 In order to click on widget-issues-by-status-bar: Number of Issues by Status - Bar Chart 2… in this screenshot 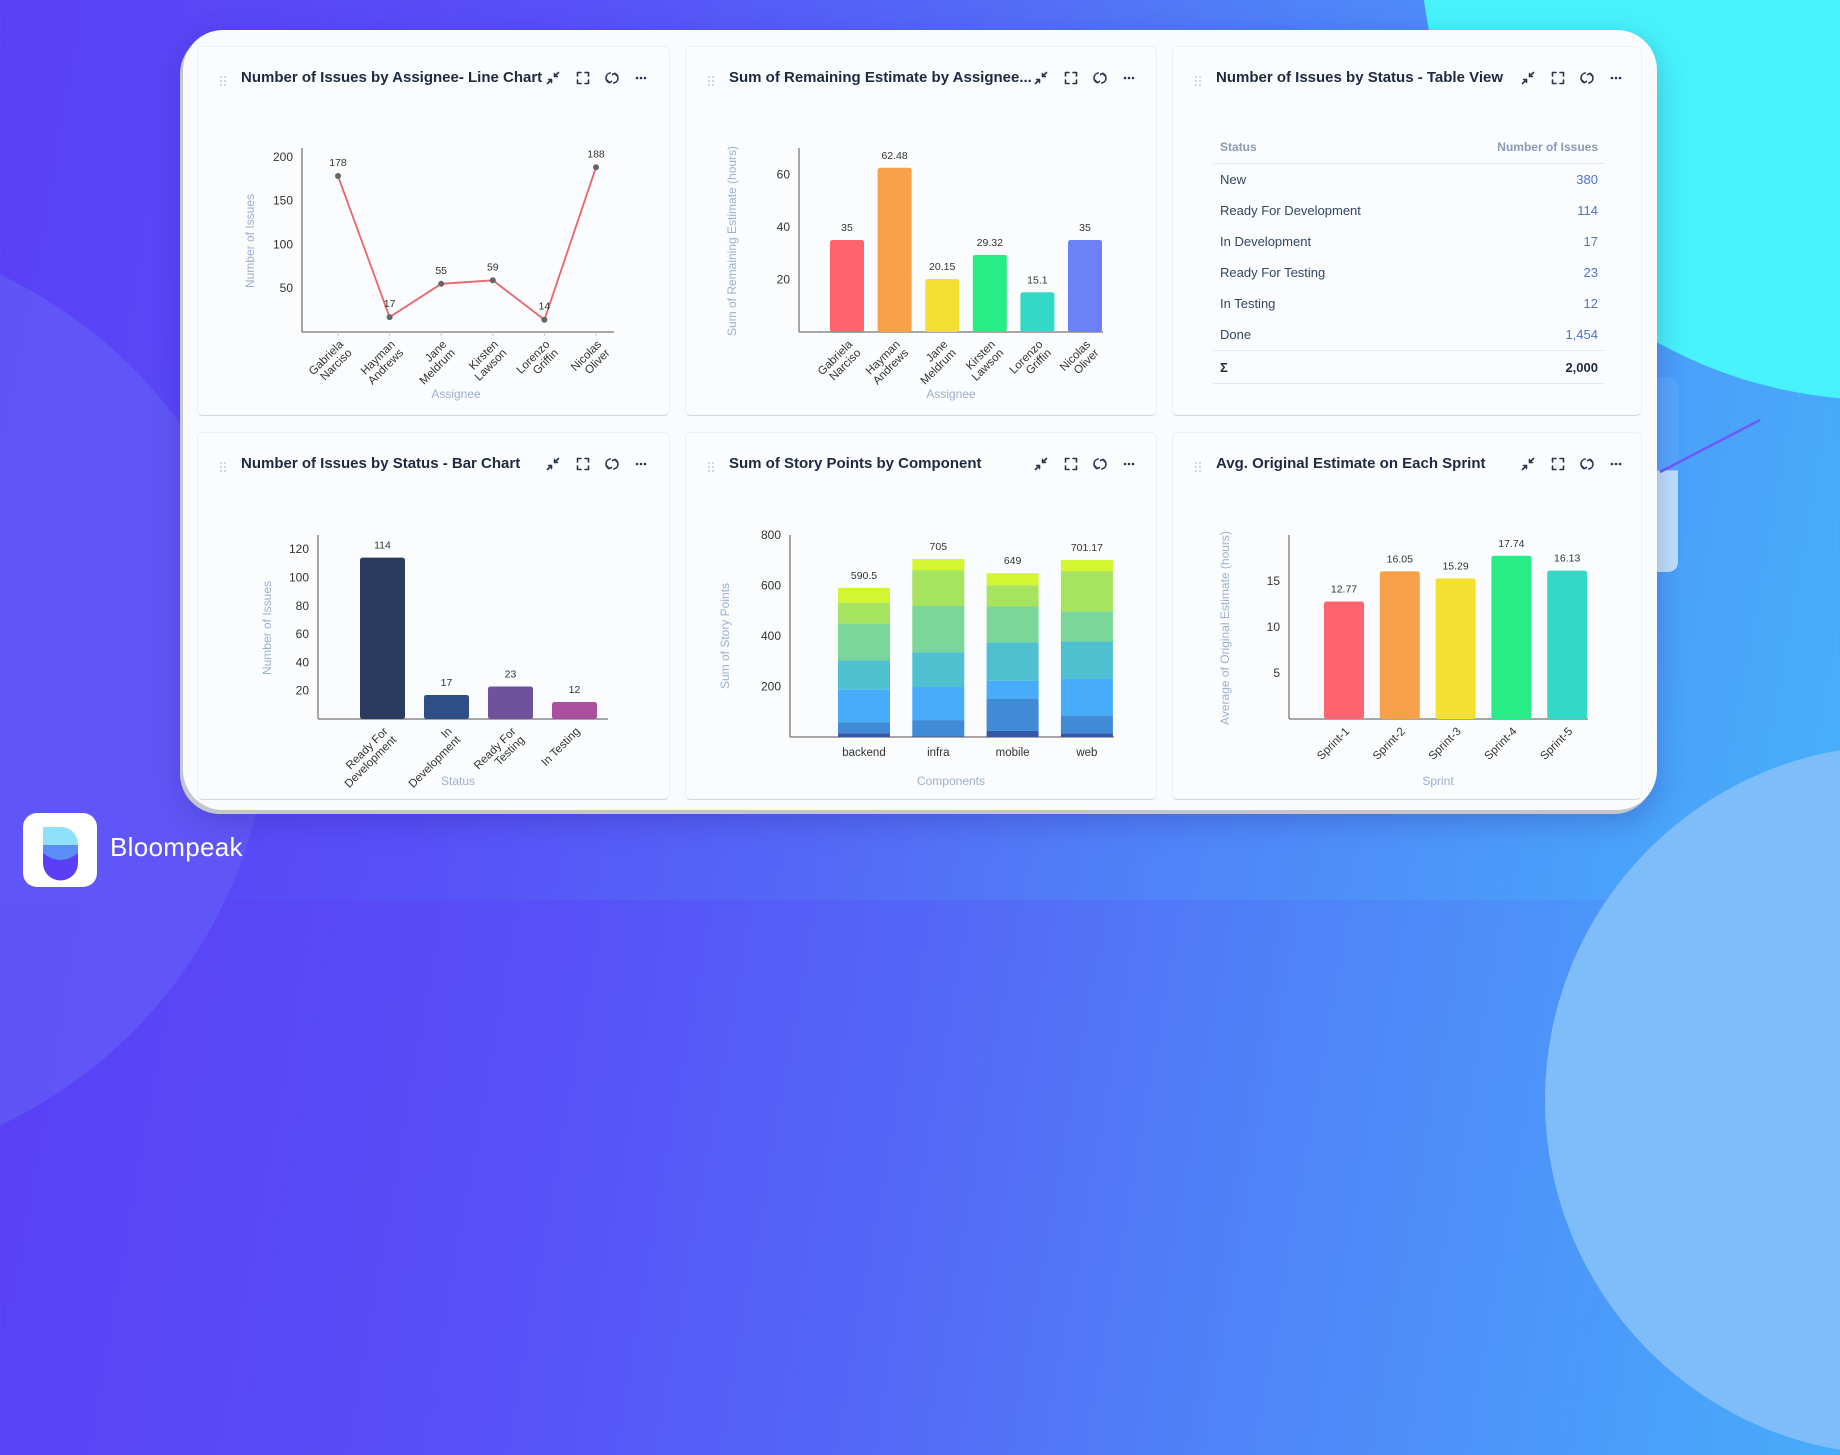, I will do `click(433, 616)`.